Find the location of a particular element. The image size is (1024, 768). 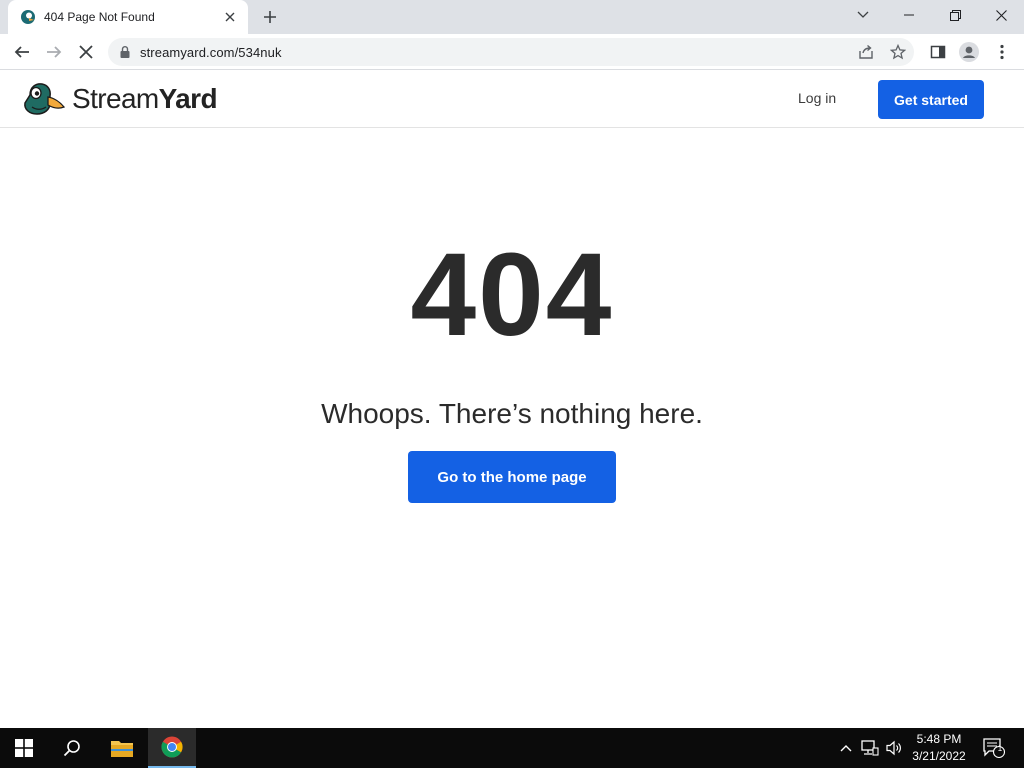

search-icon is located at coordinates (72, 748).